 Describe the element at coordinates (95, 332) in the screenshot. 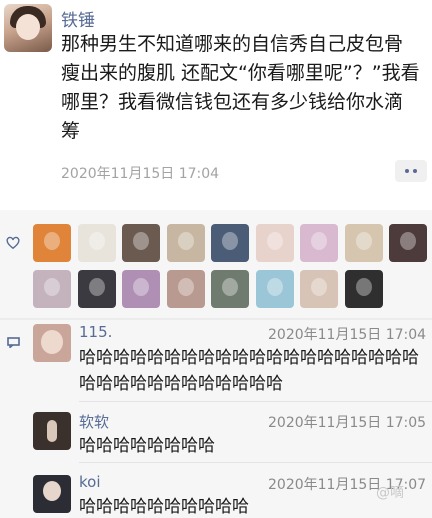

I see `commenter-name: 115.` at that location.